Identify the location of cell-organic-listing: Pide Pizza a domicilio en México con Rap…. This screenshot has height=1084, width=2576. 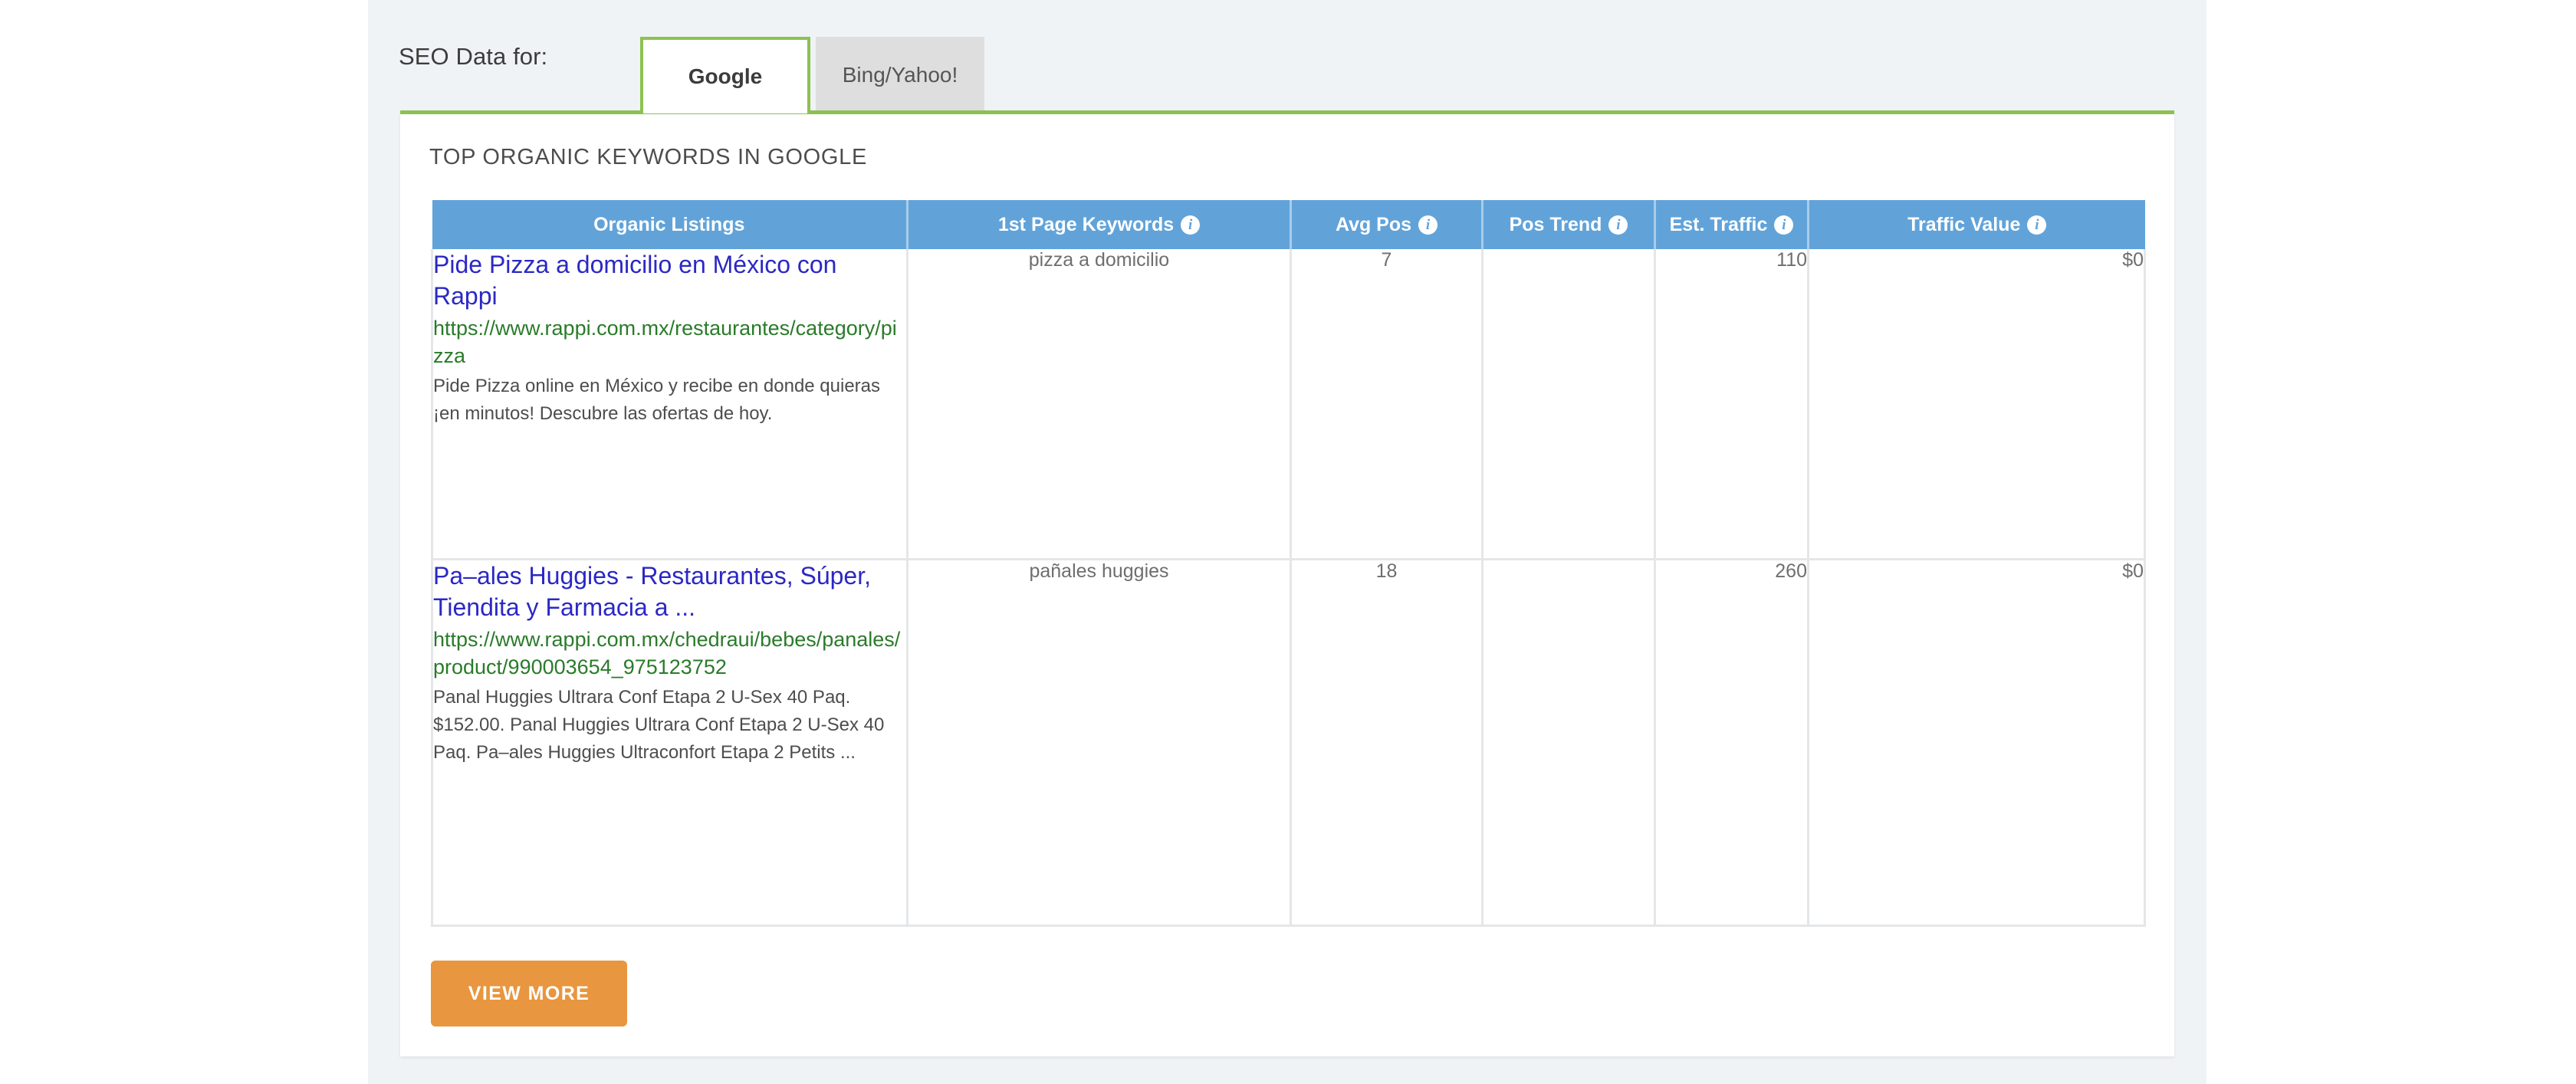
(669, 405).